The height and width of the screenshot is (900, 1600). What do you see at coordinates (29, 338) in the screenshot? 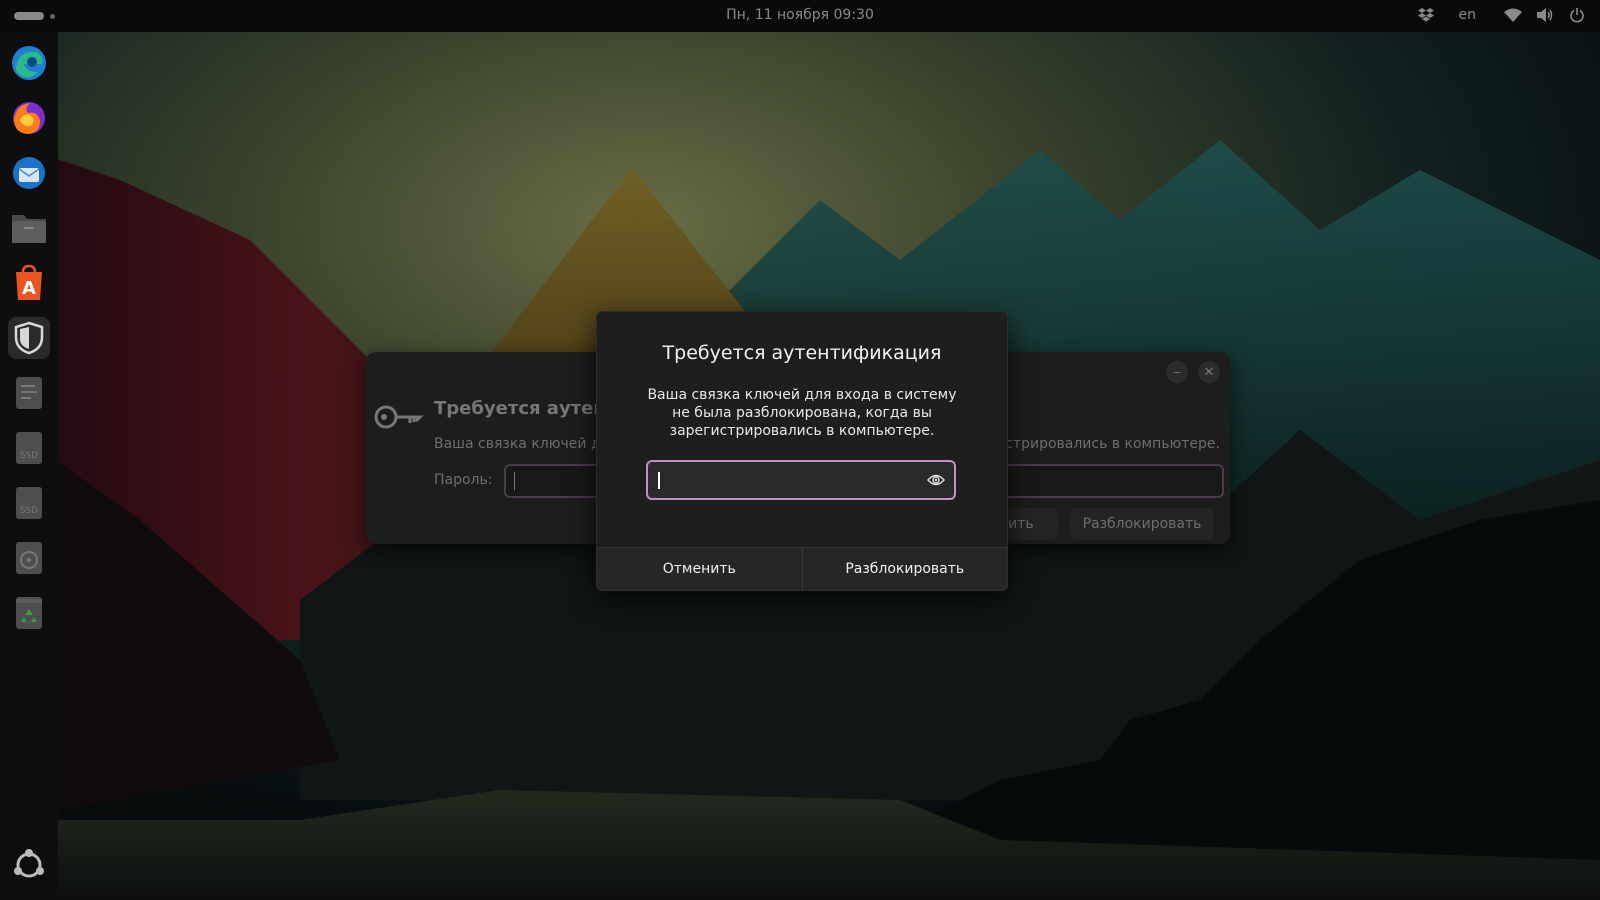
I see `security-shield-icon` at bounding box center [29, 338].